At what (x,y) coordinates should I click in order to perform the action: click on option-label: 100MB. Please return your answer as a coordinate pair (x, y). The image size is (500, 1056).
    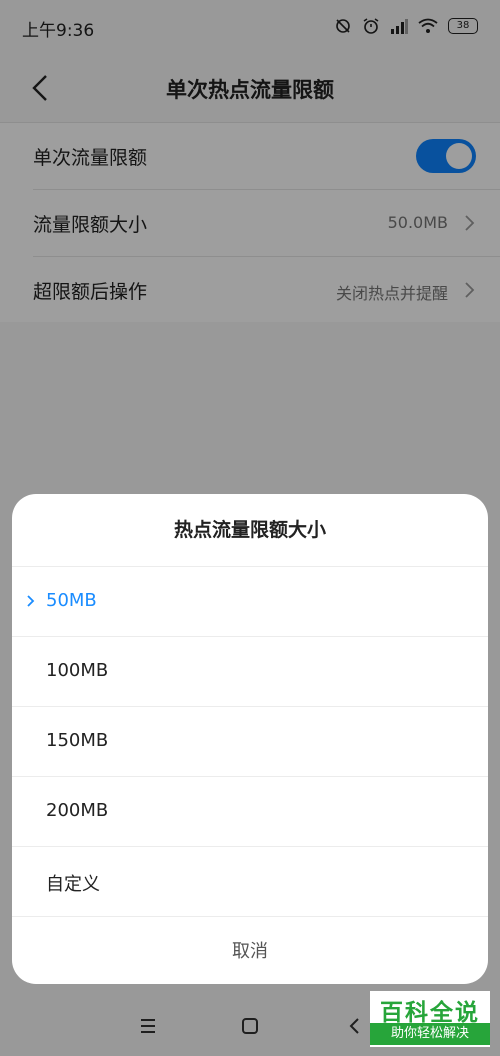
    Looking at the image, I should click on (77, 670).